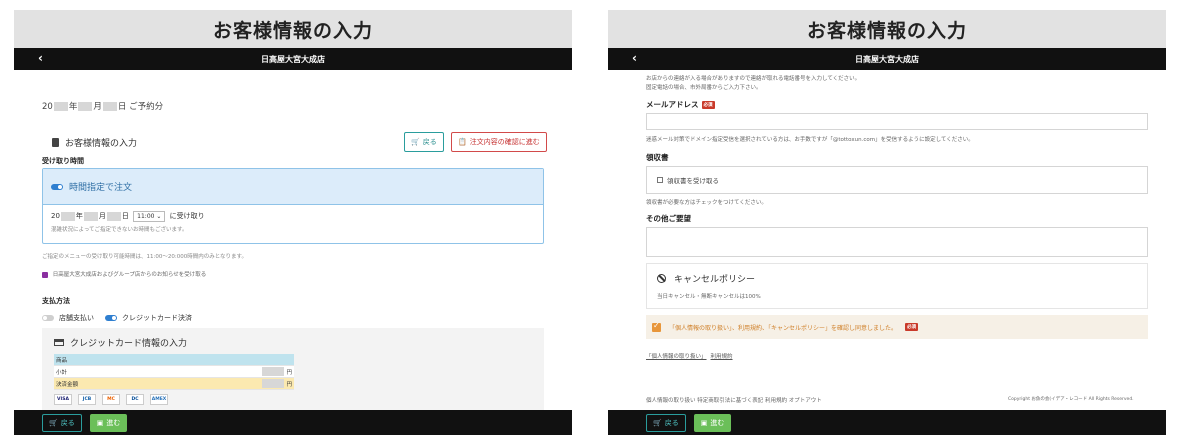  What do you see at coordinates (753, 79) in the screenshot?
I see `phone-note-1: お店からの連絡が入る場合がありますので連絡が取れる電話番号を入力してください。` at bounding box center [753, 79].